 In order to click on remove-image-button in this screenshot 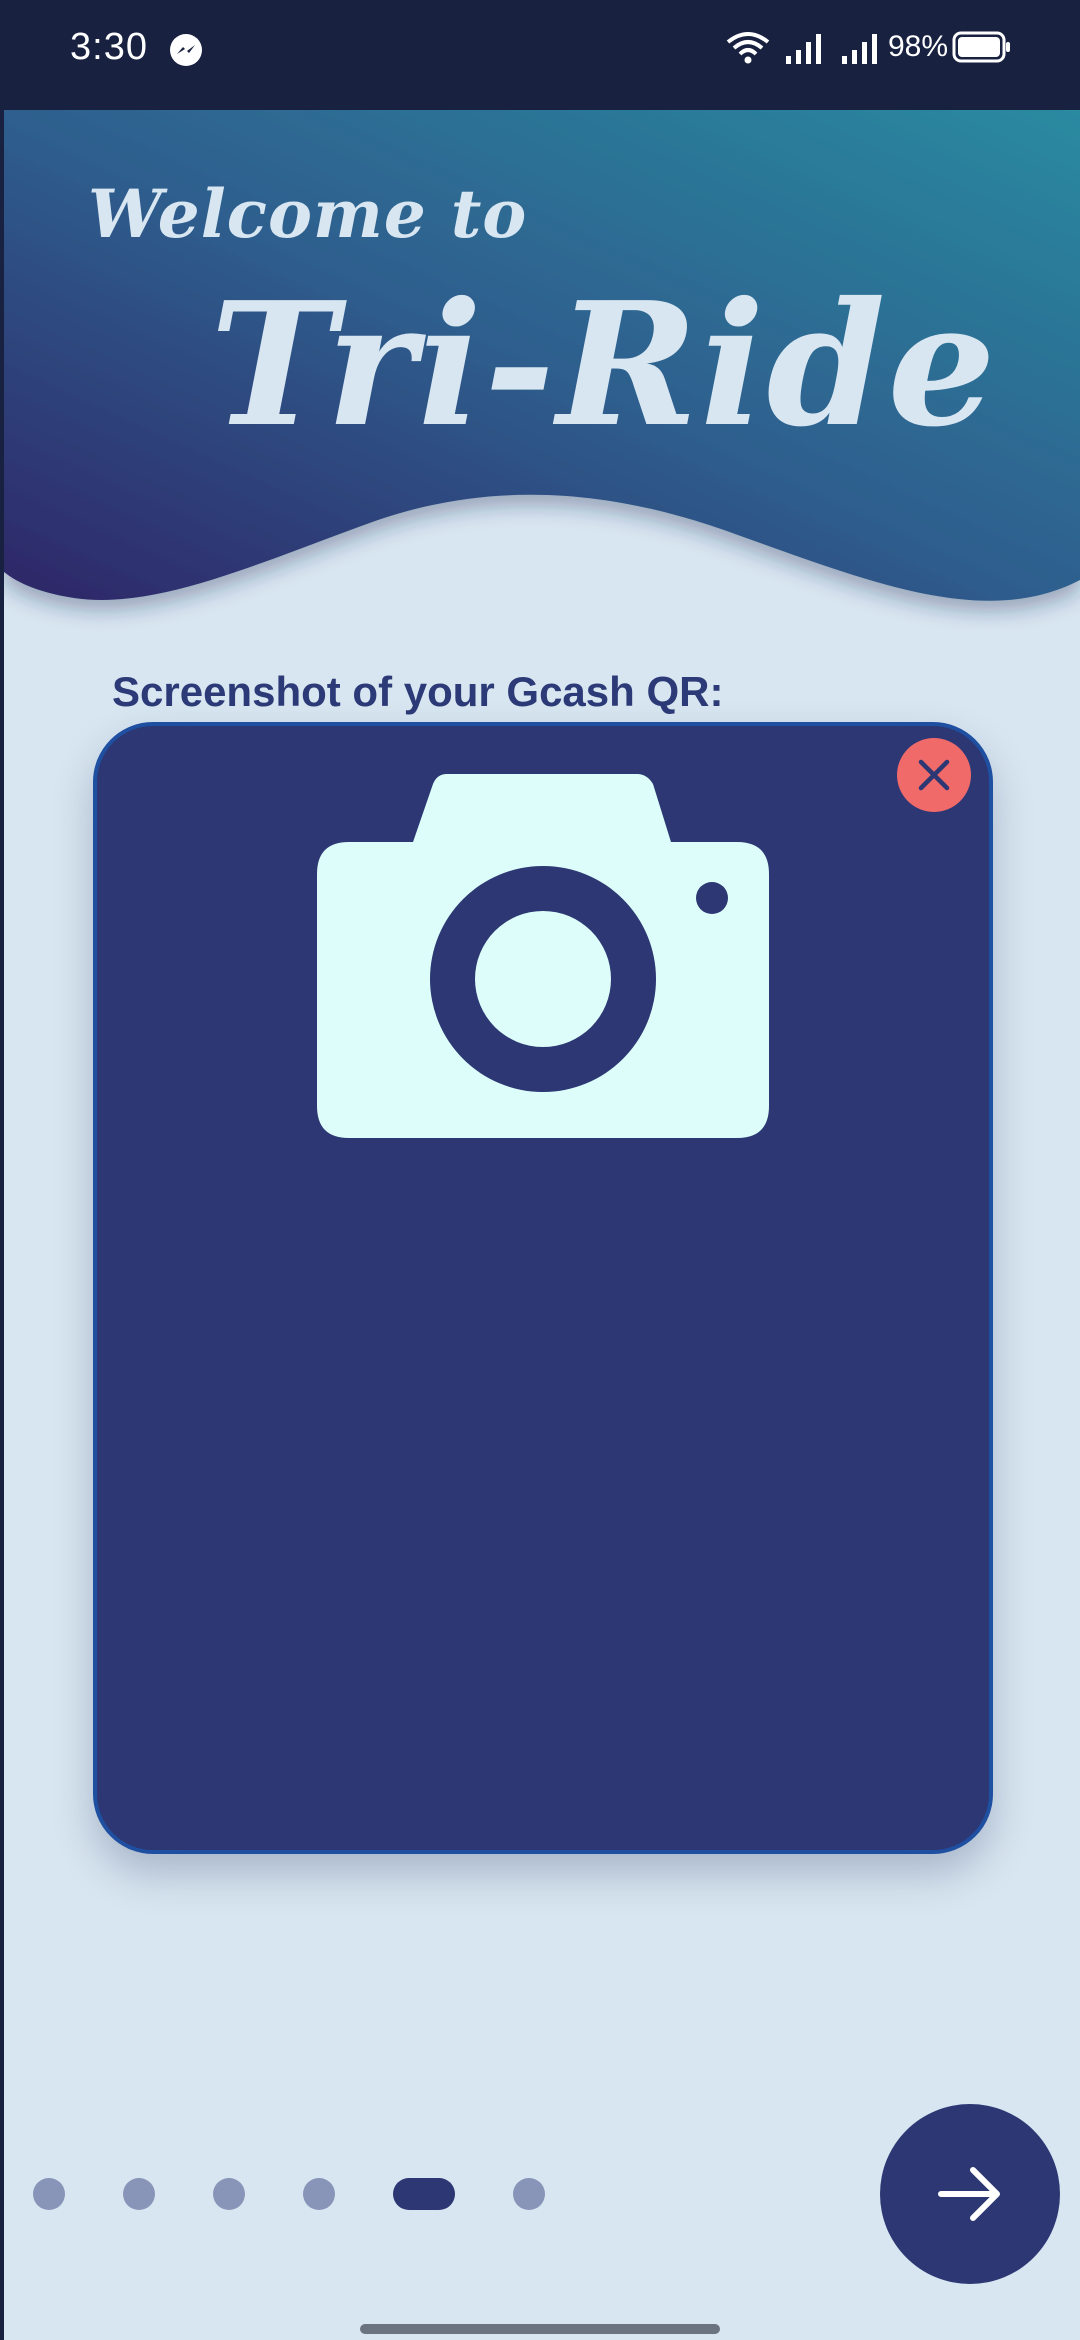, I will do `click(934, 775)`.